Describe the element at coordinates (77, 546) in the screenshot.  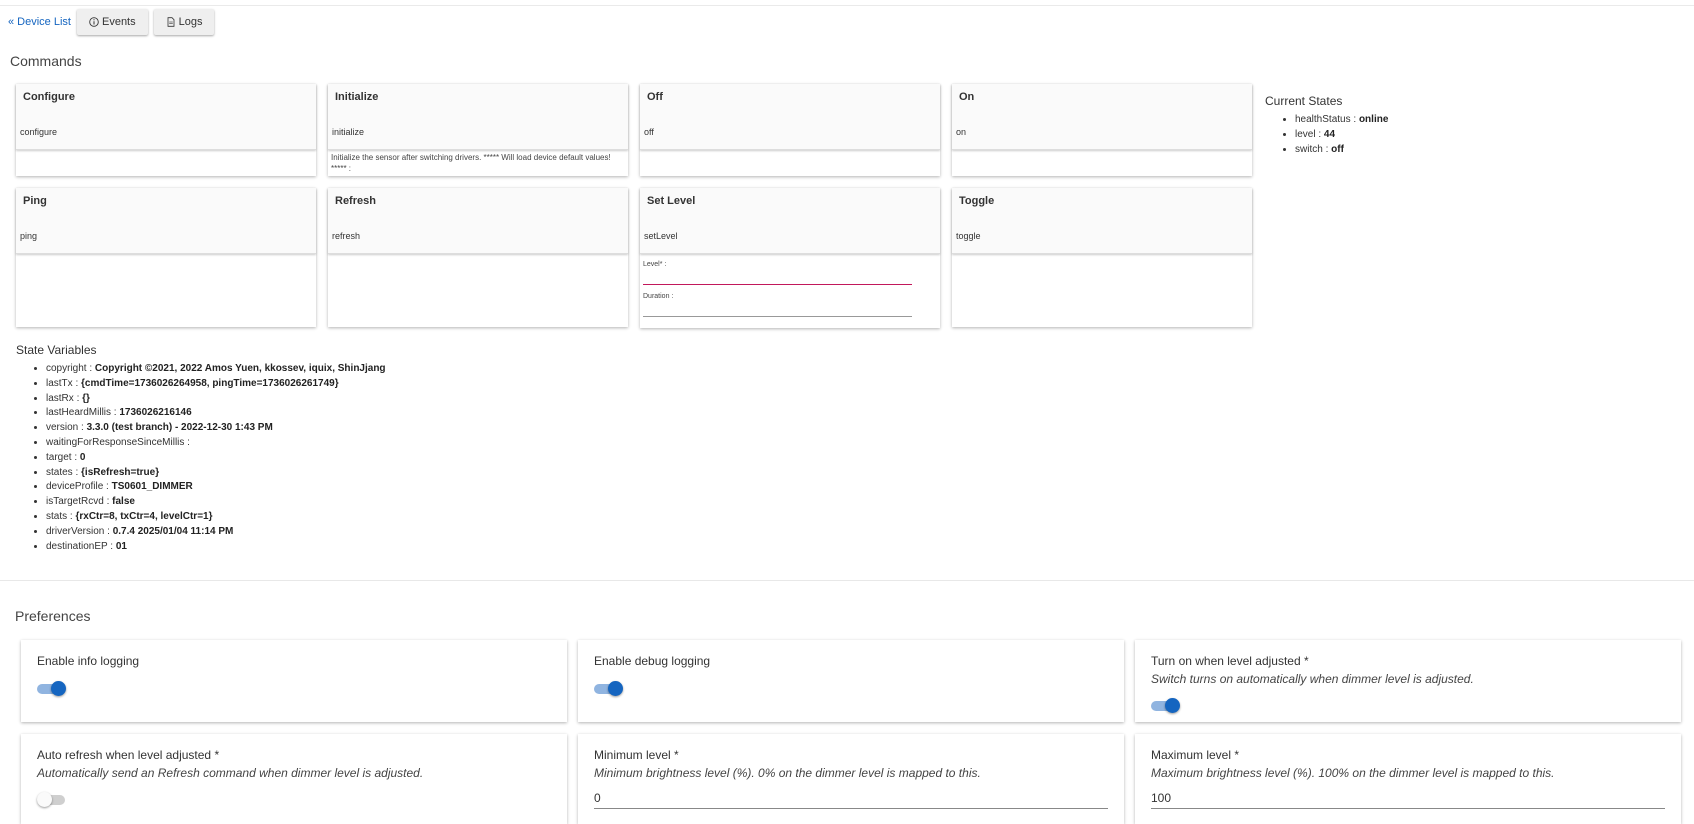
I see `variable-key: destinationEP` at that location.